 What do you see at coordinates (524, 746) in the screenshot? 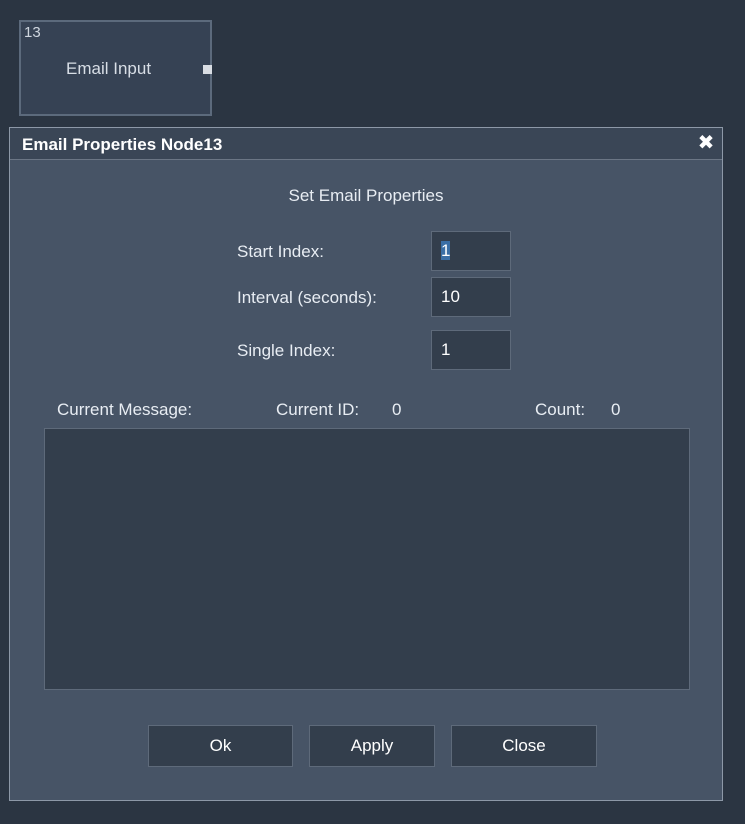
I see `close-button: Close` at bounding box center [524, 746].